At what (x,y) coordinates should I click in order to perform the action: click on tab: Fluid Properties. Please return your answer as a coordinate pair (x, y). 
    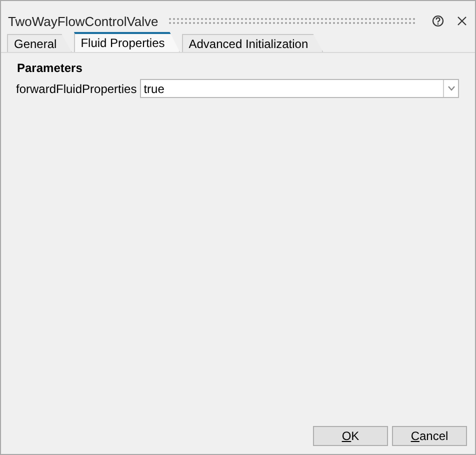
    Looking at the image, I should click on (127, 42).